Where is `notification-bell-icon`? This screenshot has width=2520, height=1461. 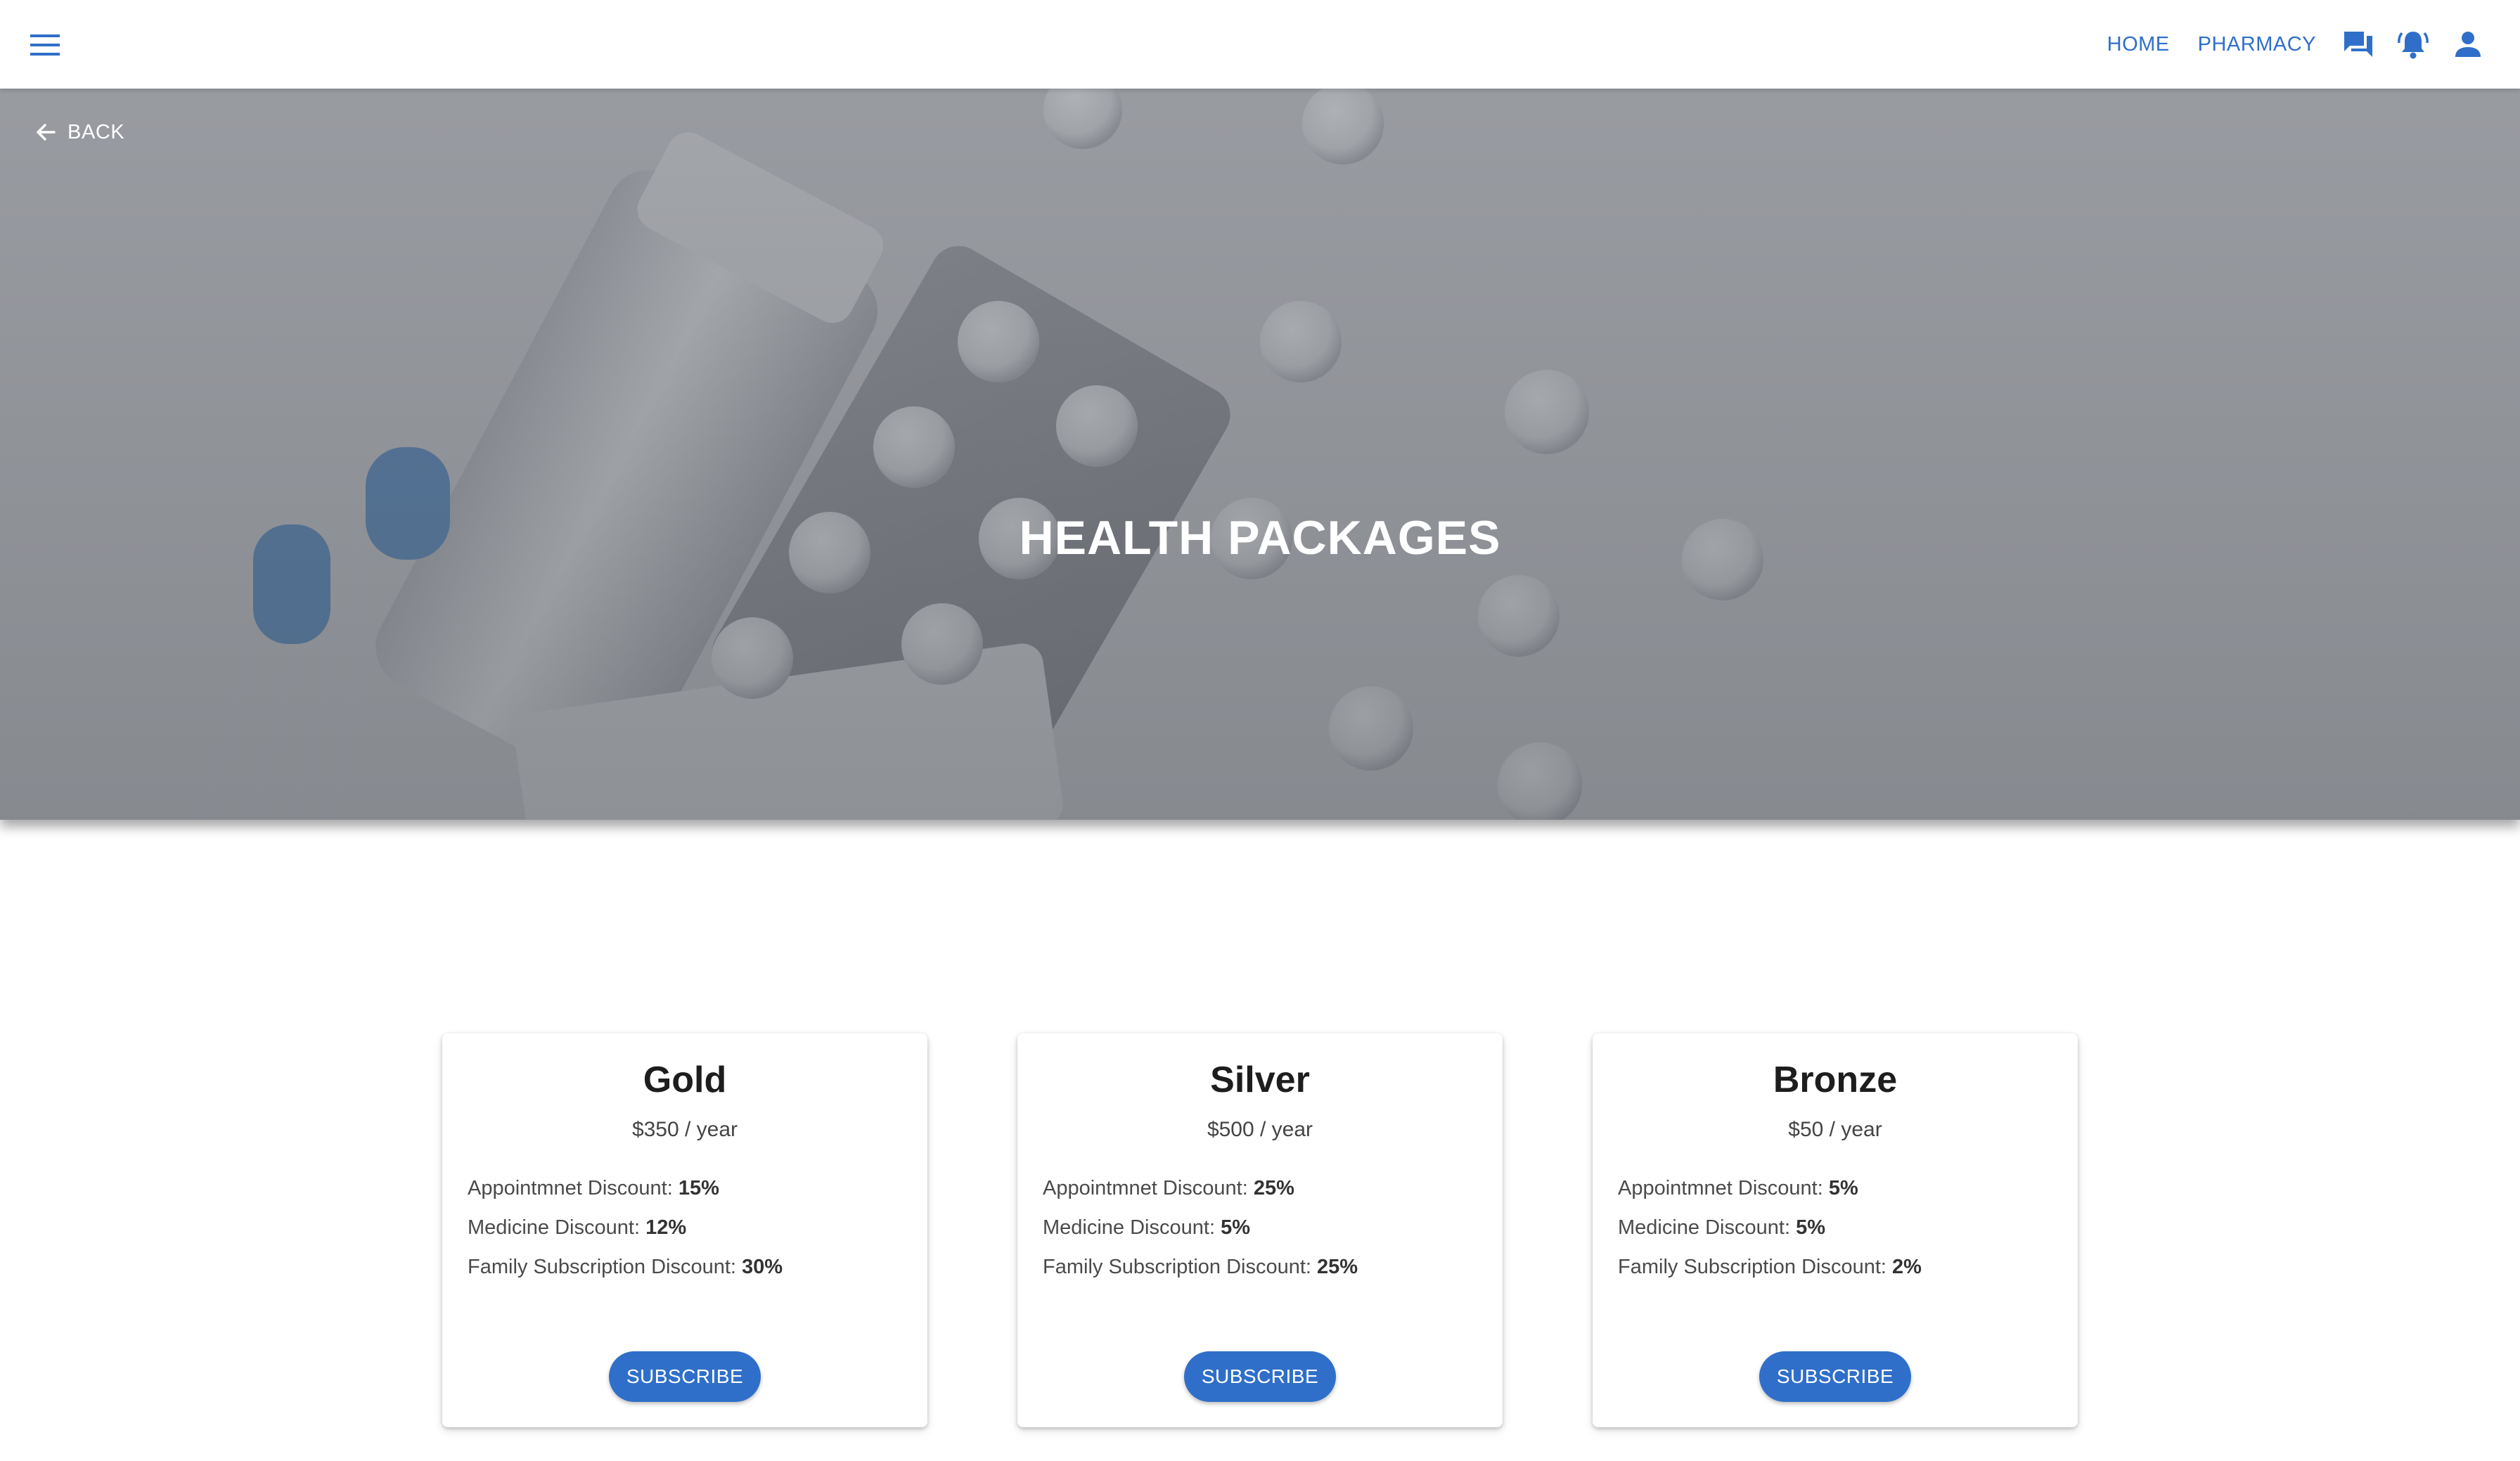
notification-bell-icon is located at coordinates (2413, 44).